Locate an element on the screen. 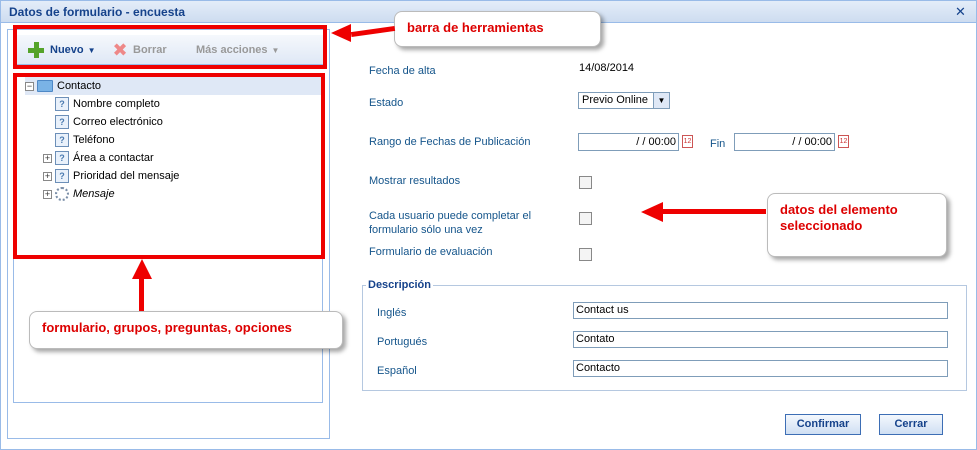  toolbar-arrow-head is located at coordinates (341, 33).